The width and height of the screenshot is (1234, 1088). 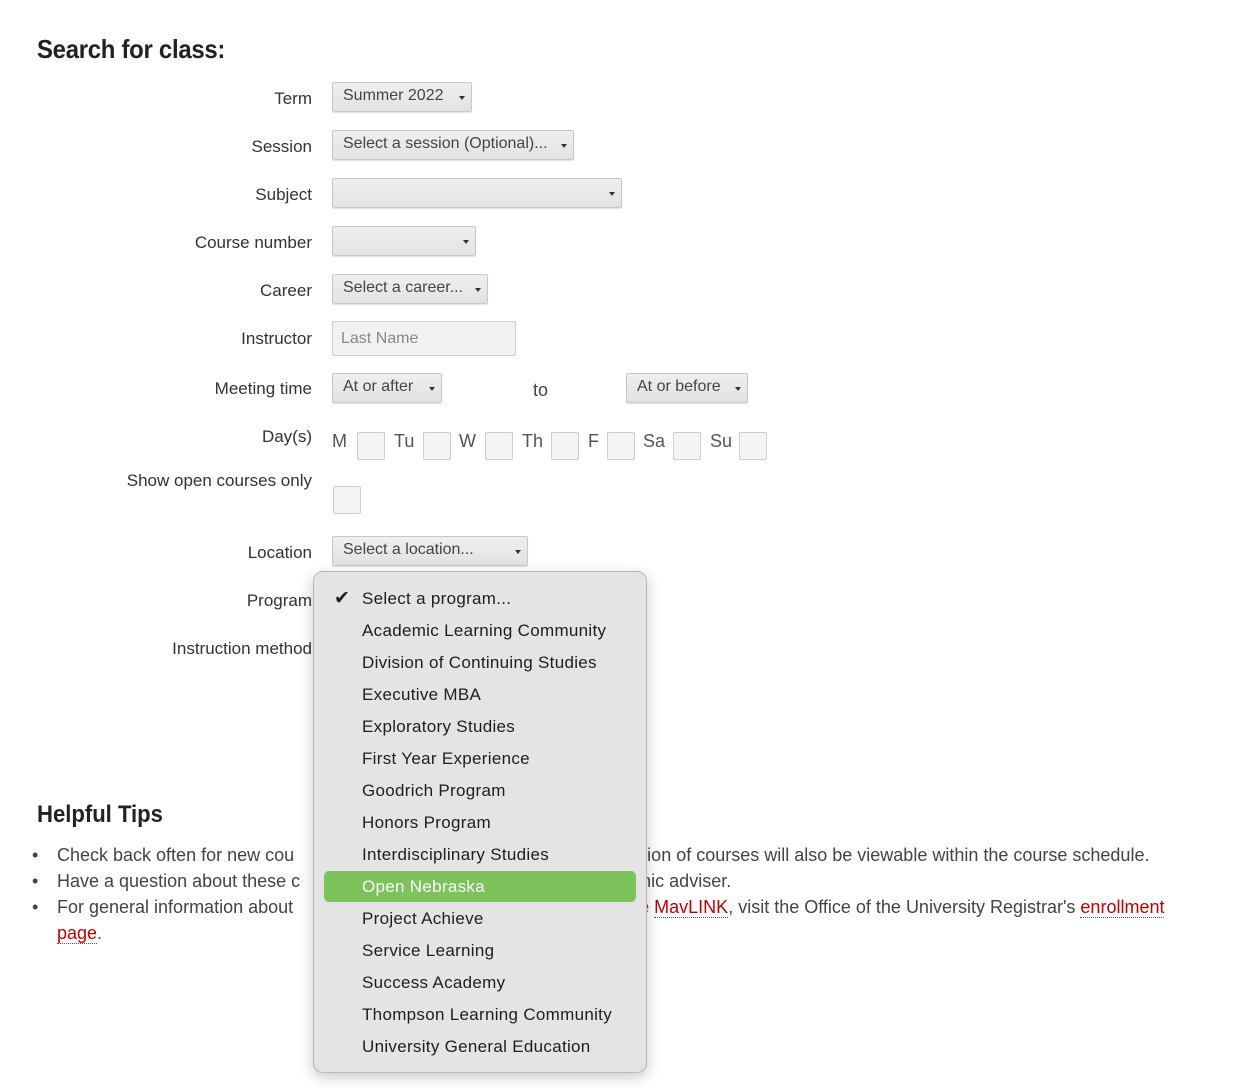 I want to click on term-value: Summer 2022, so click(x=393, y=95).